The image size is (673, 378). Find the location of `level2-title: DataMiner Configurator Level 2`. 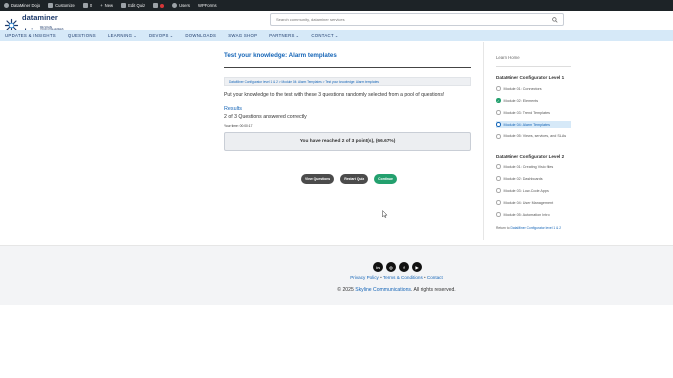

level2-title: DataMiner Configurator Level 2 is located at coordinates (530, 156).